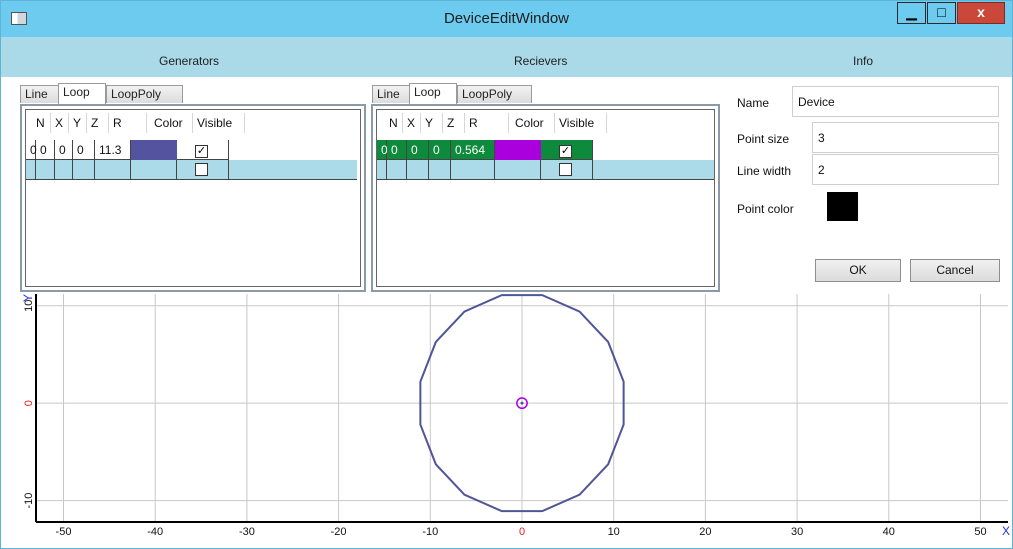 The width and height of the screenshot is (1013, 549). I want to click on gen-col-n: N, so click(38, 123).